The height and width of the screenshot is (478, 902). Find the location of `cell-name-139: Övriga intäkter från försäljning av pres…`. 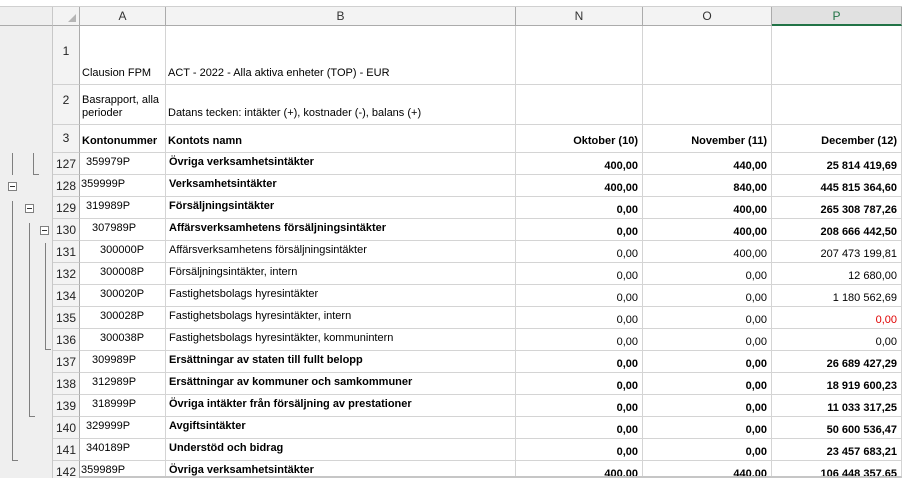

cell-name-139: Övriga intäkter från försäljning av pres… is located at coordinates (341, 406).